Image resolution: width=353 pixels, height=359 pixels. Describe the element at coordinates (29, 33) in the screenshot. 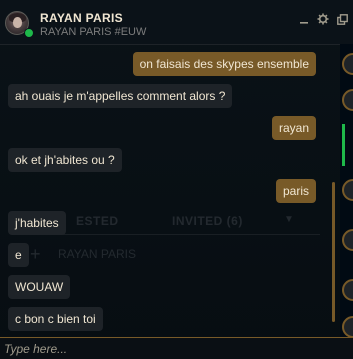

I see `online-status-icon` at that location.